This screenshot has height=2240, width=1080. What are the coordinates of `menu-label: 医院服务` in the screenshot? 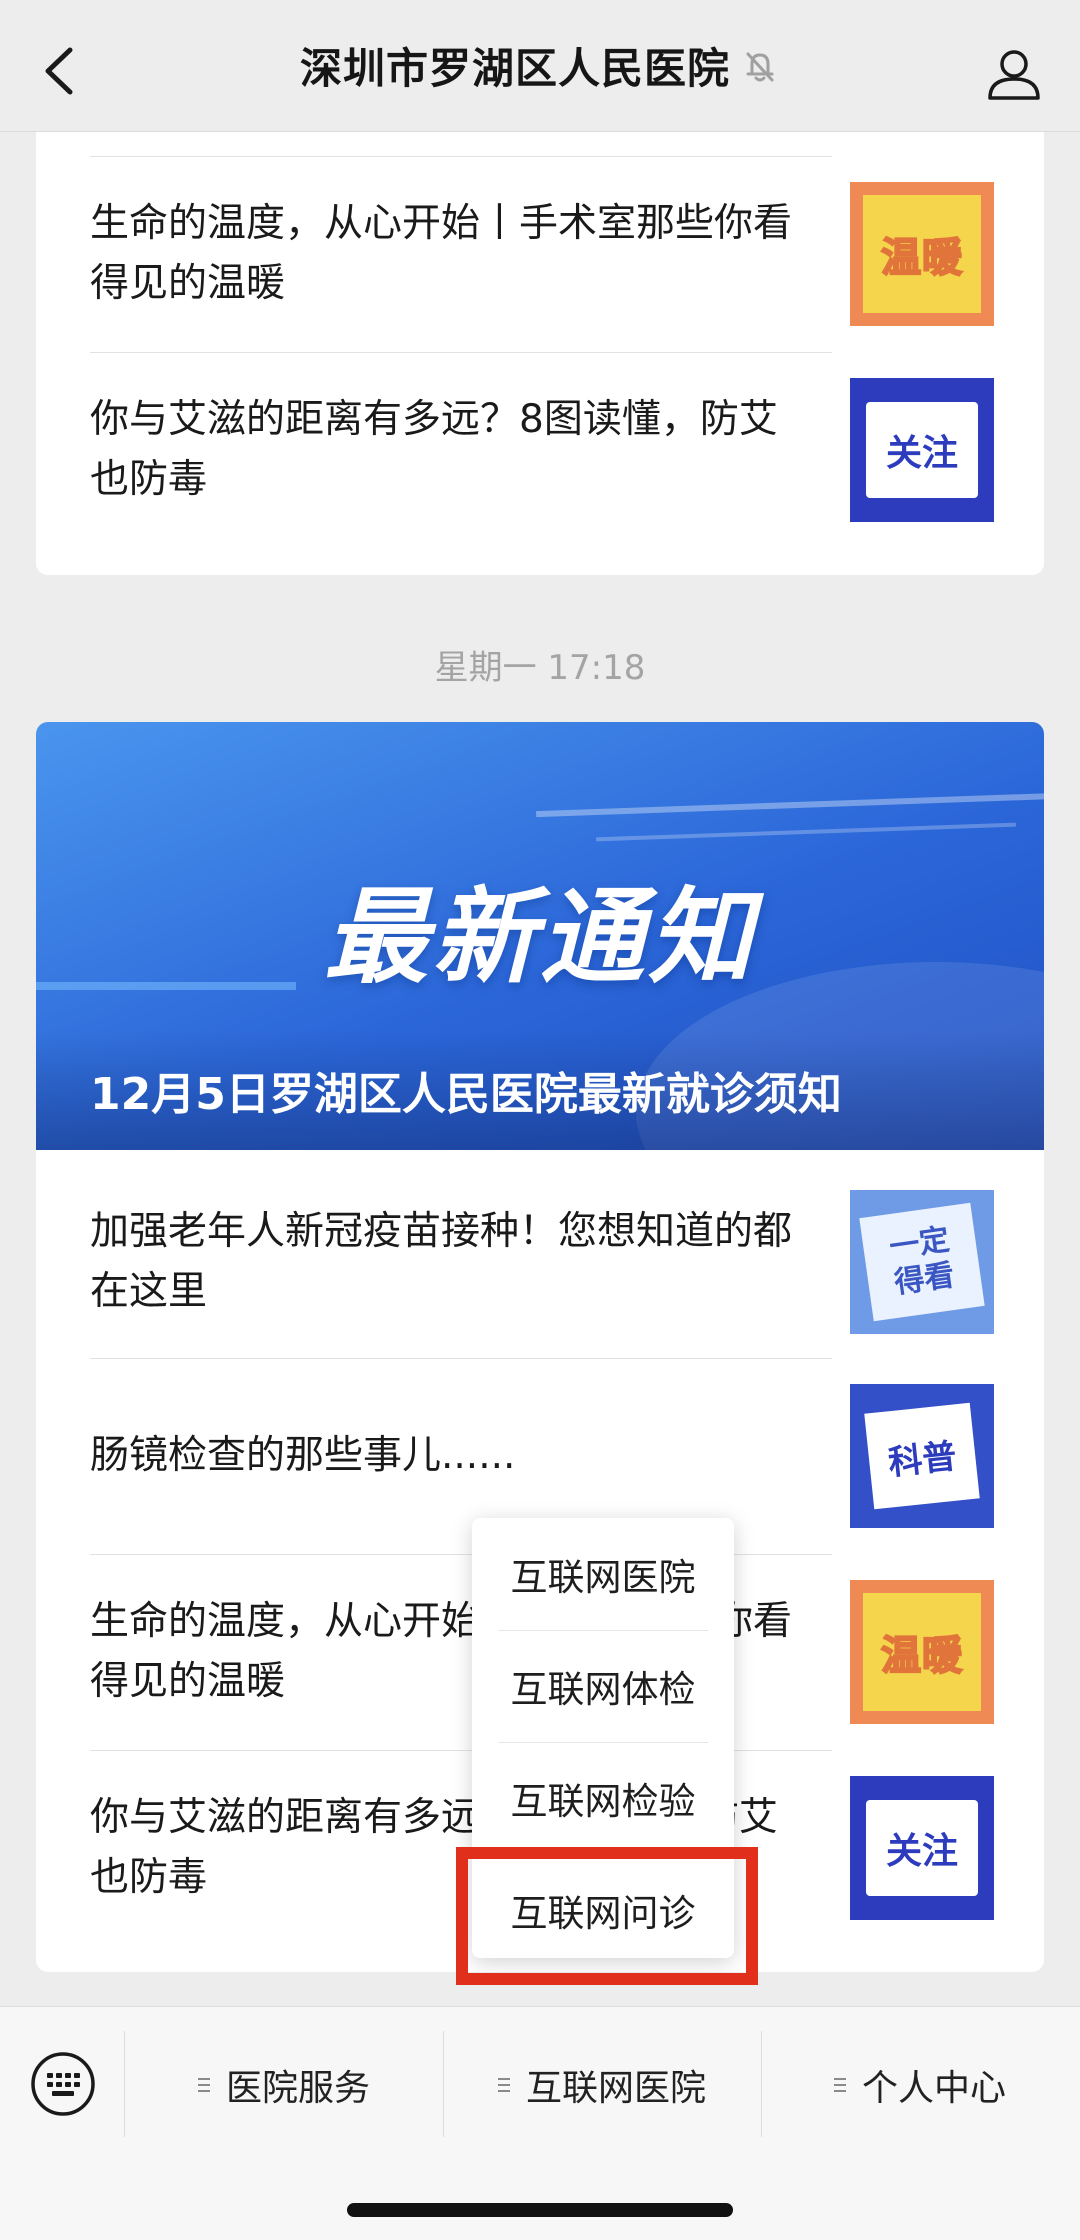 It's located at (297, 2088).